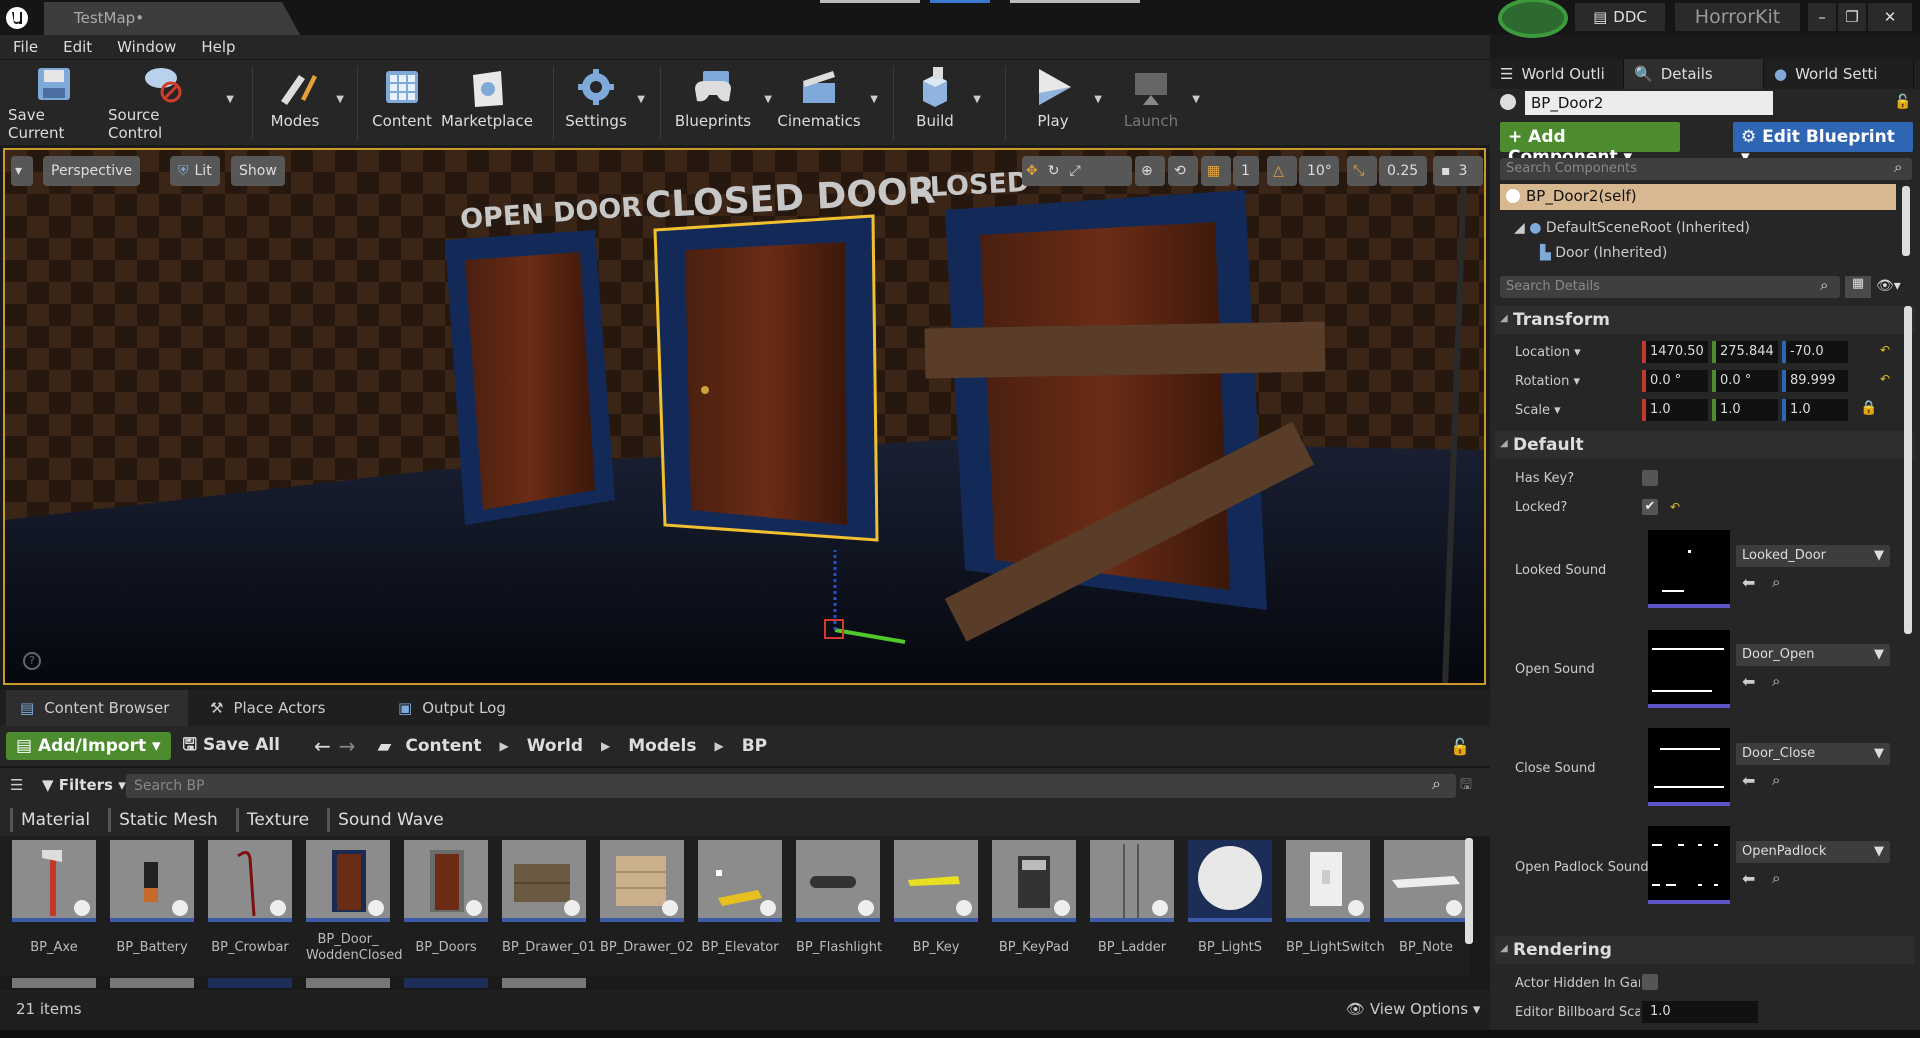  Describe the element at coordinates (84, 785) in the screenshot. I see `filters-button: ▼ Filters ▾` at that location.